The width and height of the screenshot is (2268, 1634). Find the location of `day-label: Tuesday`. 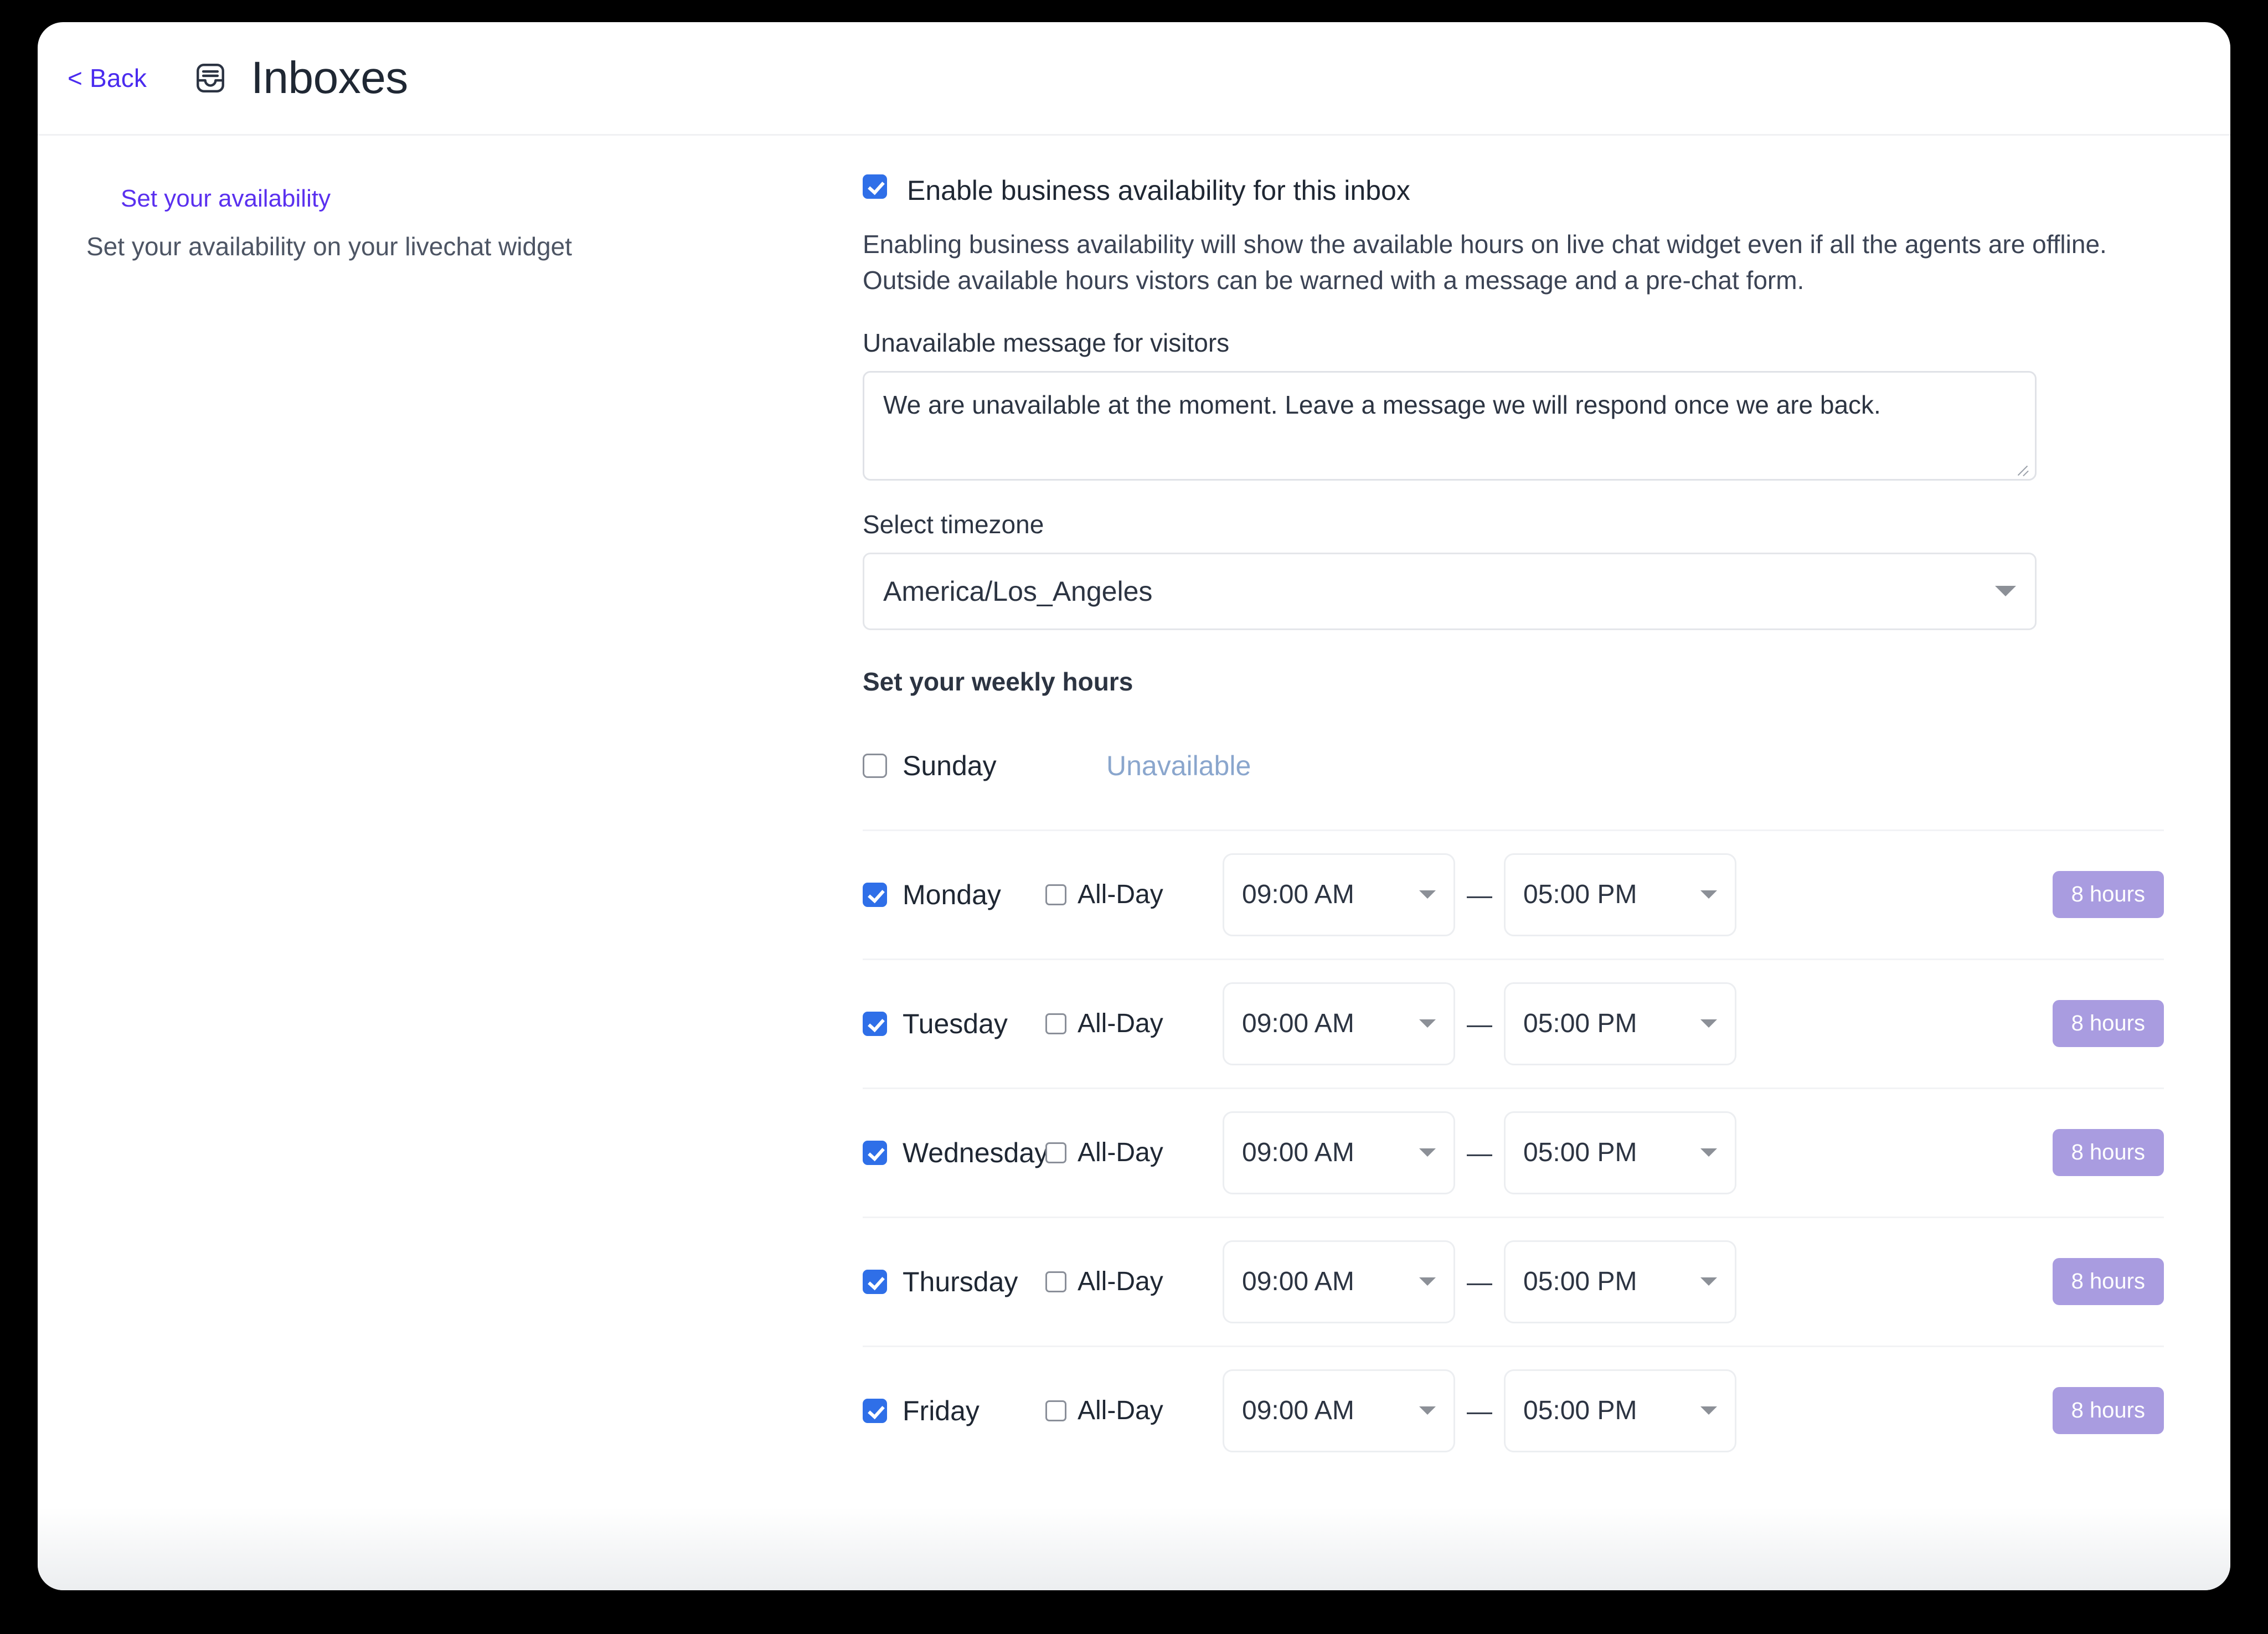

day-label: Tuesday is located at coordinates (955, 1023).